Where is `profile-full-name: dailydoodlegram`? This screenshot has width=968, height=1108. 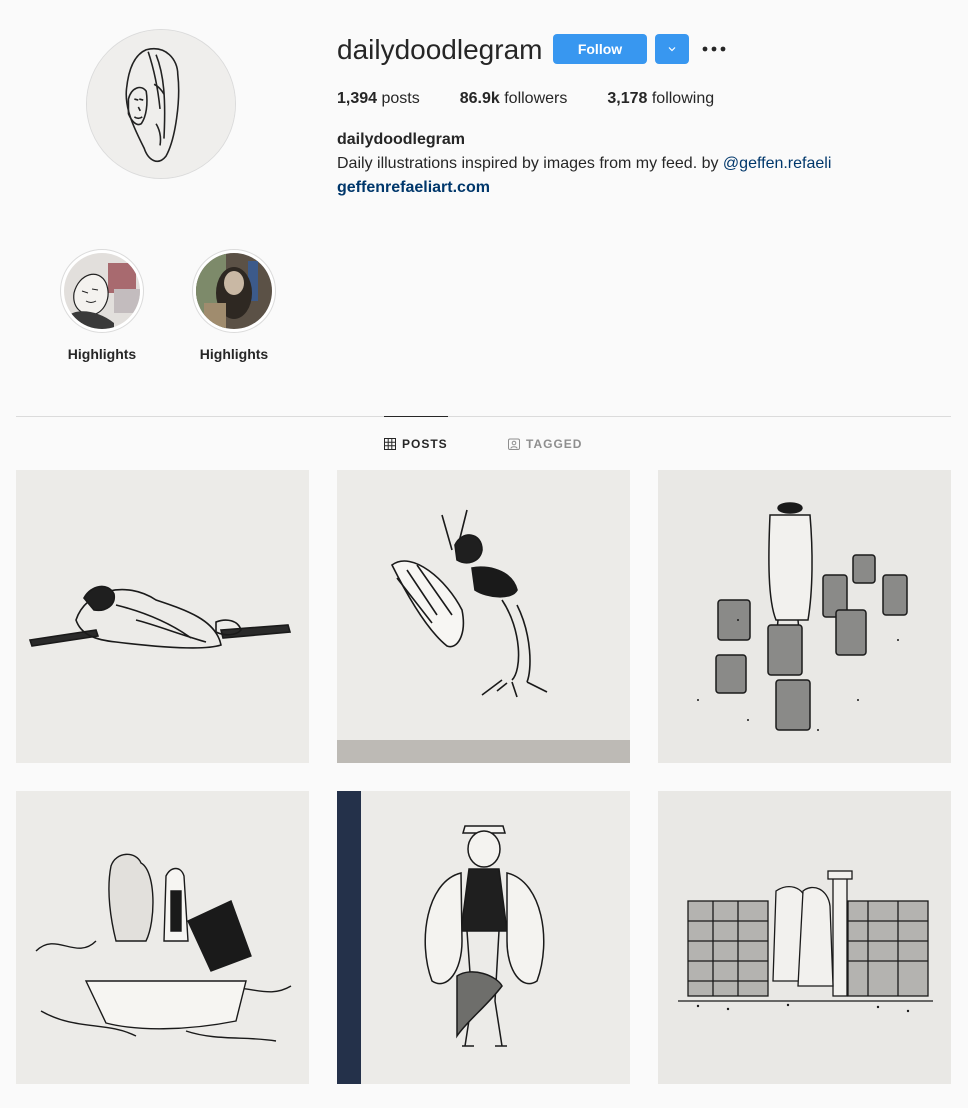 profile-full-name: dailydoodlegram is located at coordinates (401, 139).